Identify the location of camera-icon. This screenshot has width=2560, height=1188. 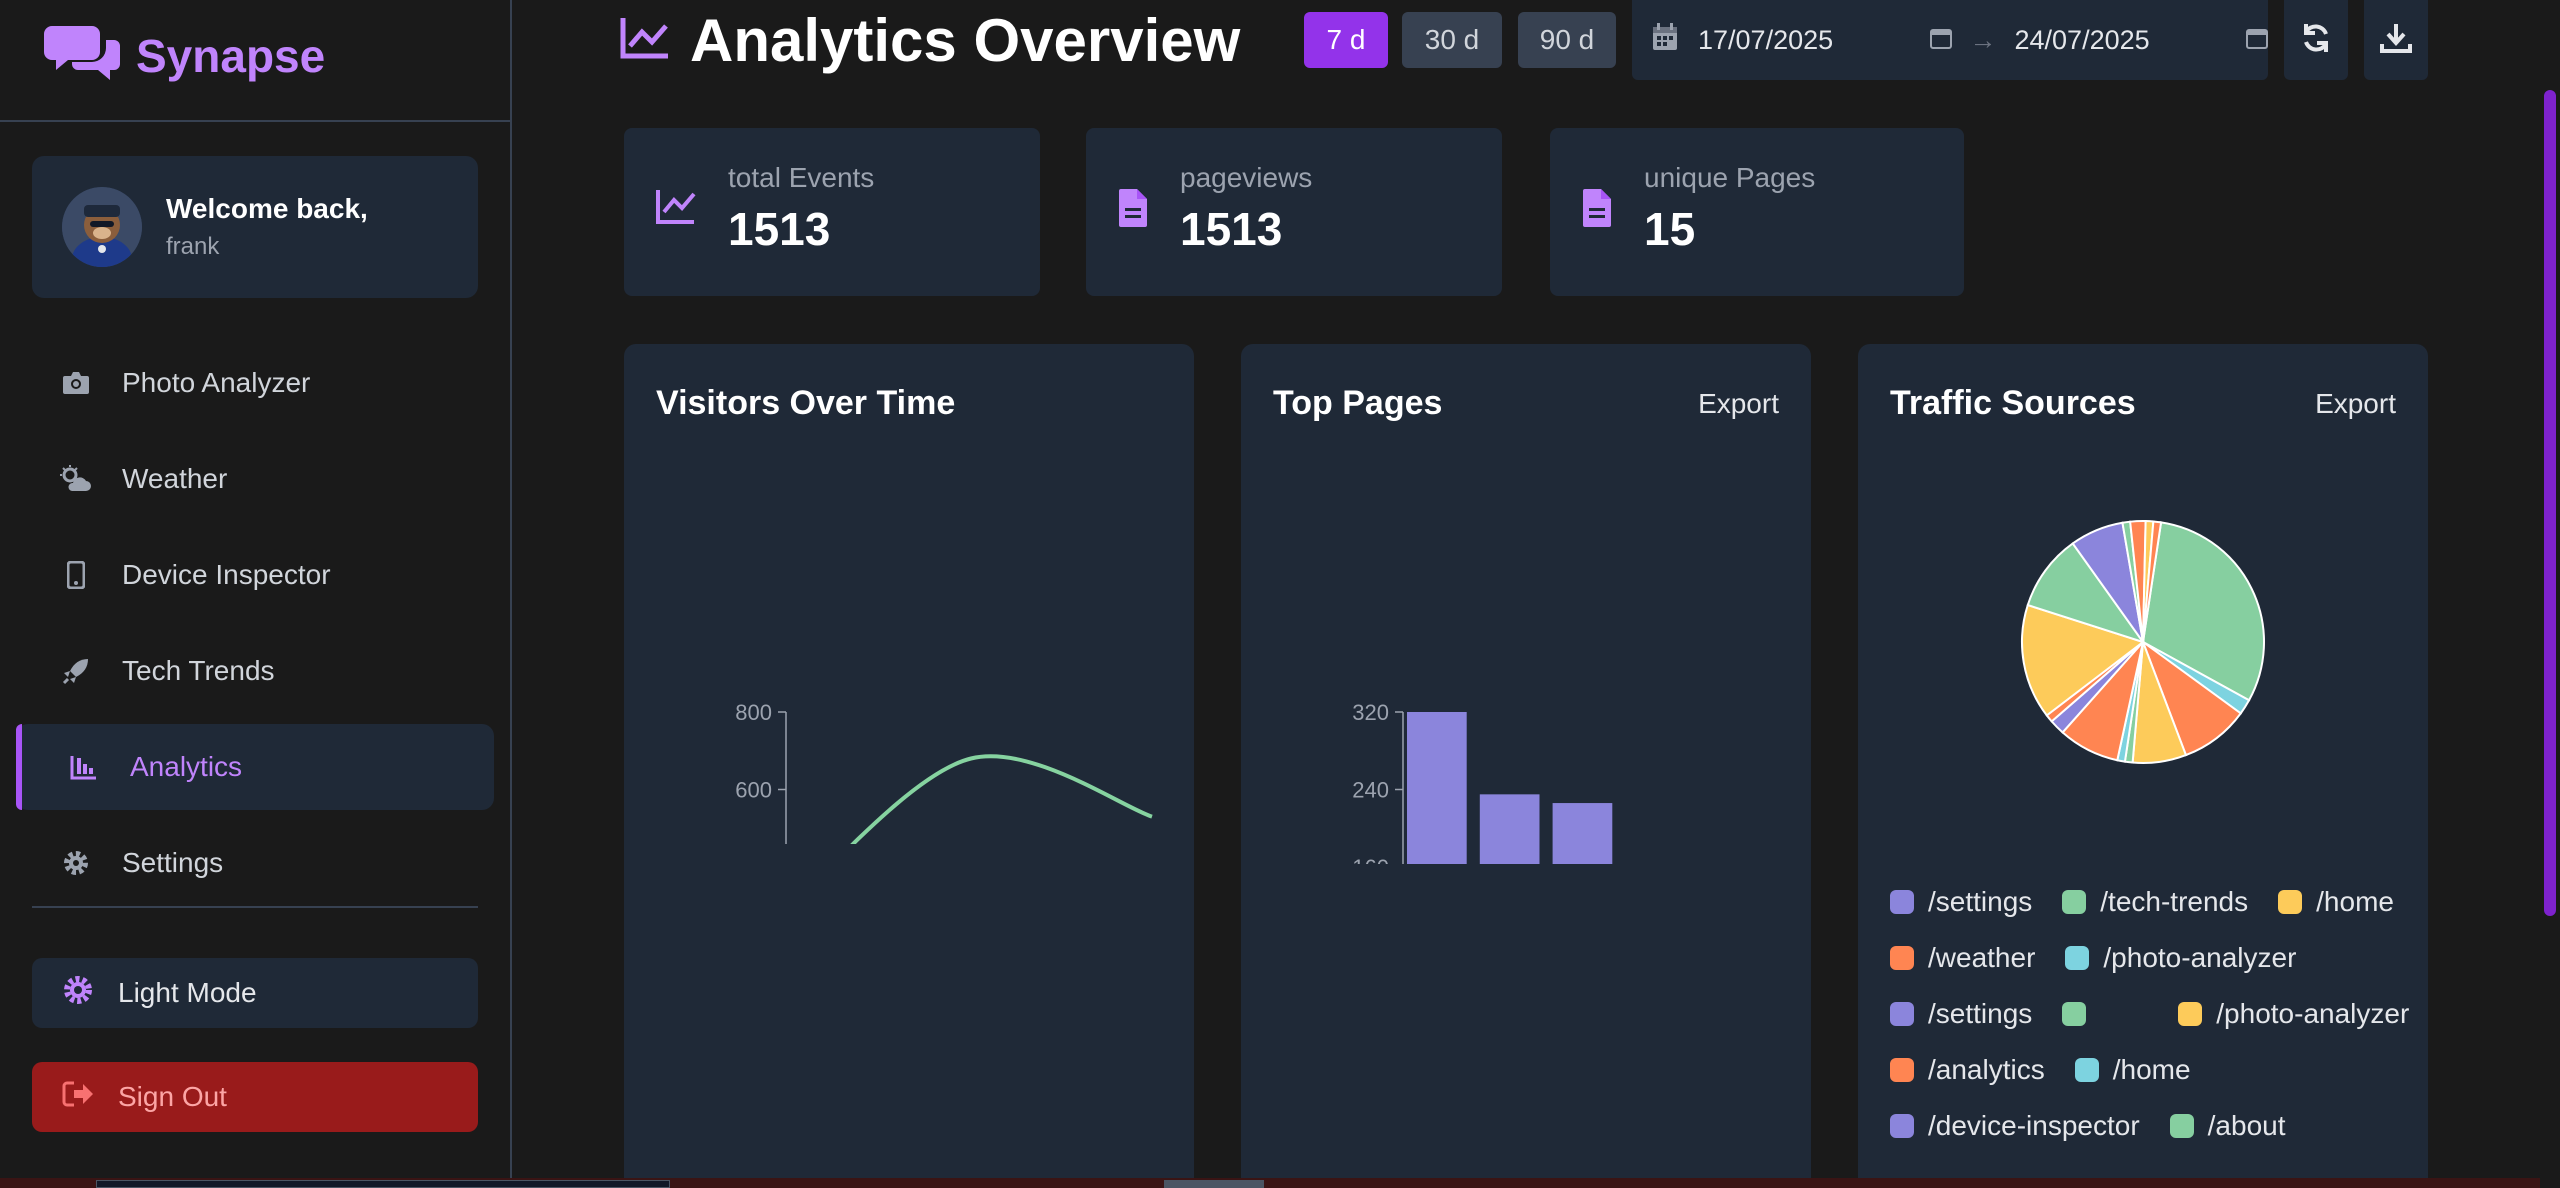
(76, 383).